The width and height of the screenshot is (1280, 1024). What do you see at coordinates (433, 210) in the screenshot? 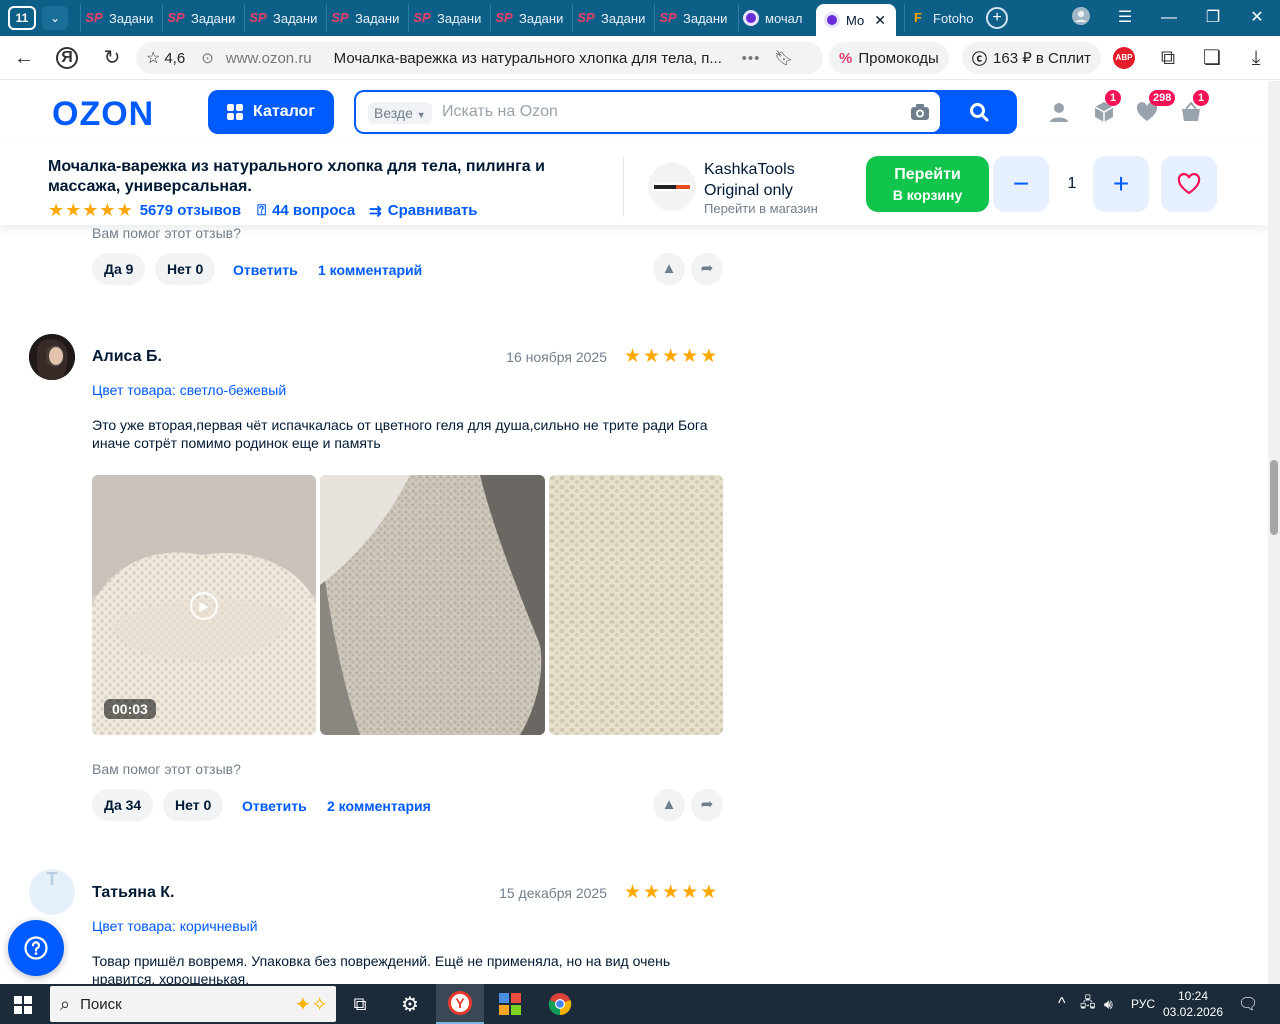
I see `compare-link: Сравнивать` at bounding box center [433, 210].